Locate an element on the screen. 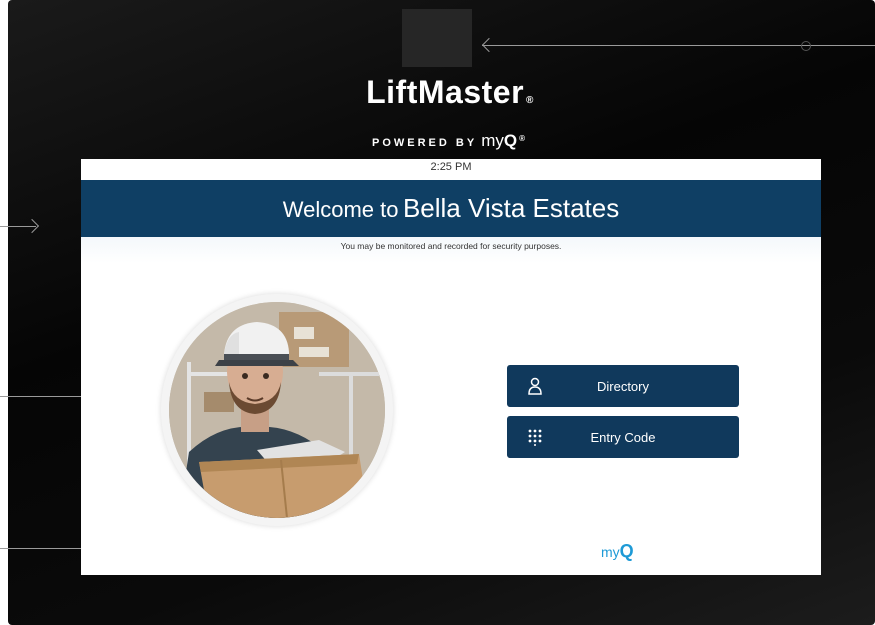 The width and height of the screenshot is (875, 625). welcome-banner: Welcome to Bella Vista Estates is located at coordinates (451, 208).